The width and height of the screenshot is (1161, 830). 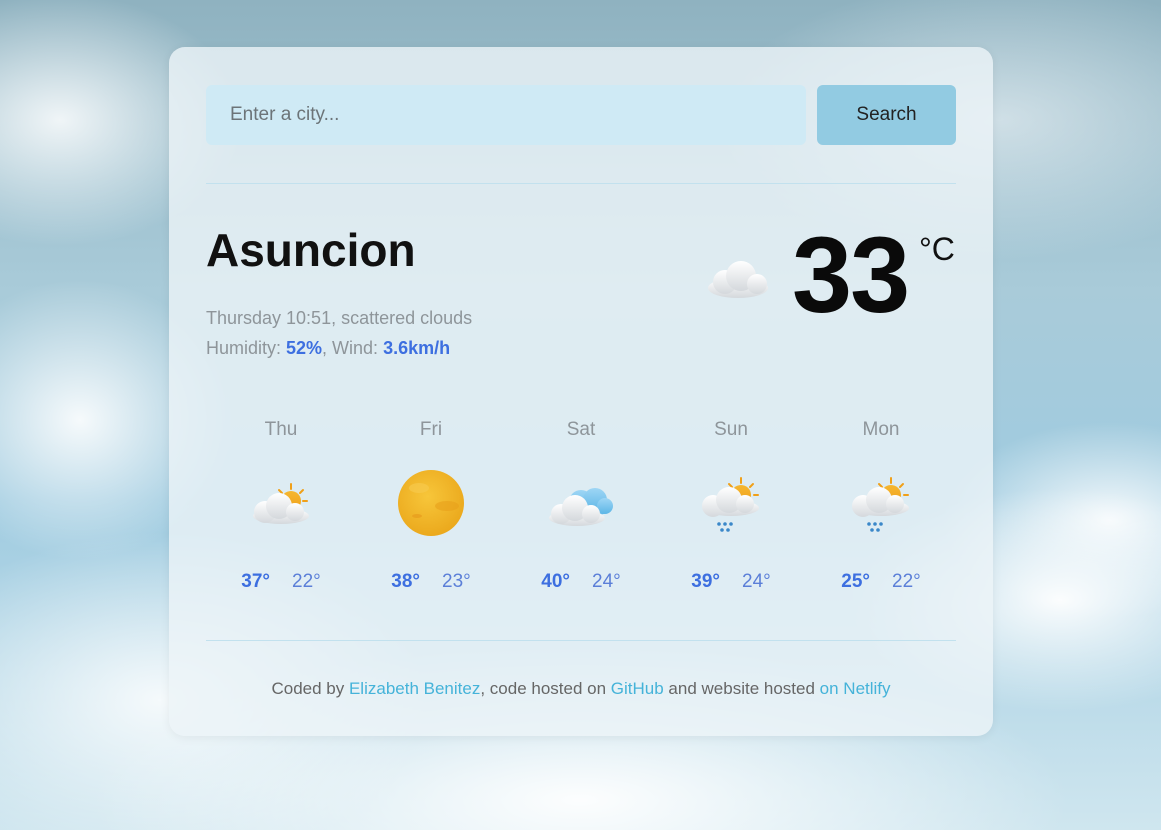 I want to click on forecast-temps: 40° 24°, so click(x=581, y=582).